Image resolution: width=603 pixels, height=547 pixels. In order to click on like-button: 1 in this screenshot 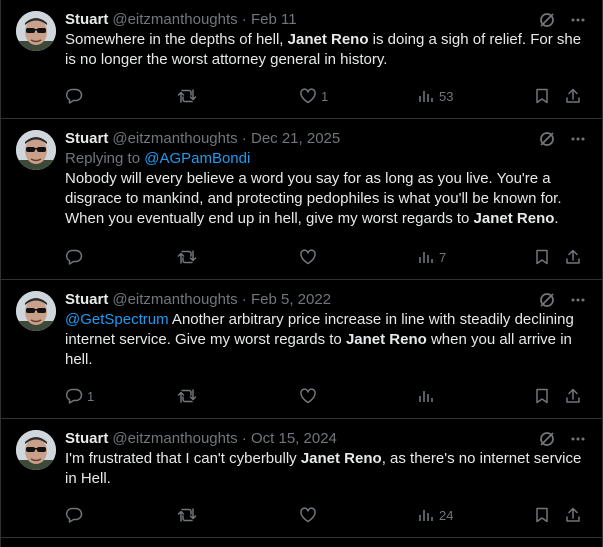, I will do `click(313, 96)`.